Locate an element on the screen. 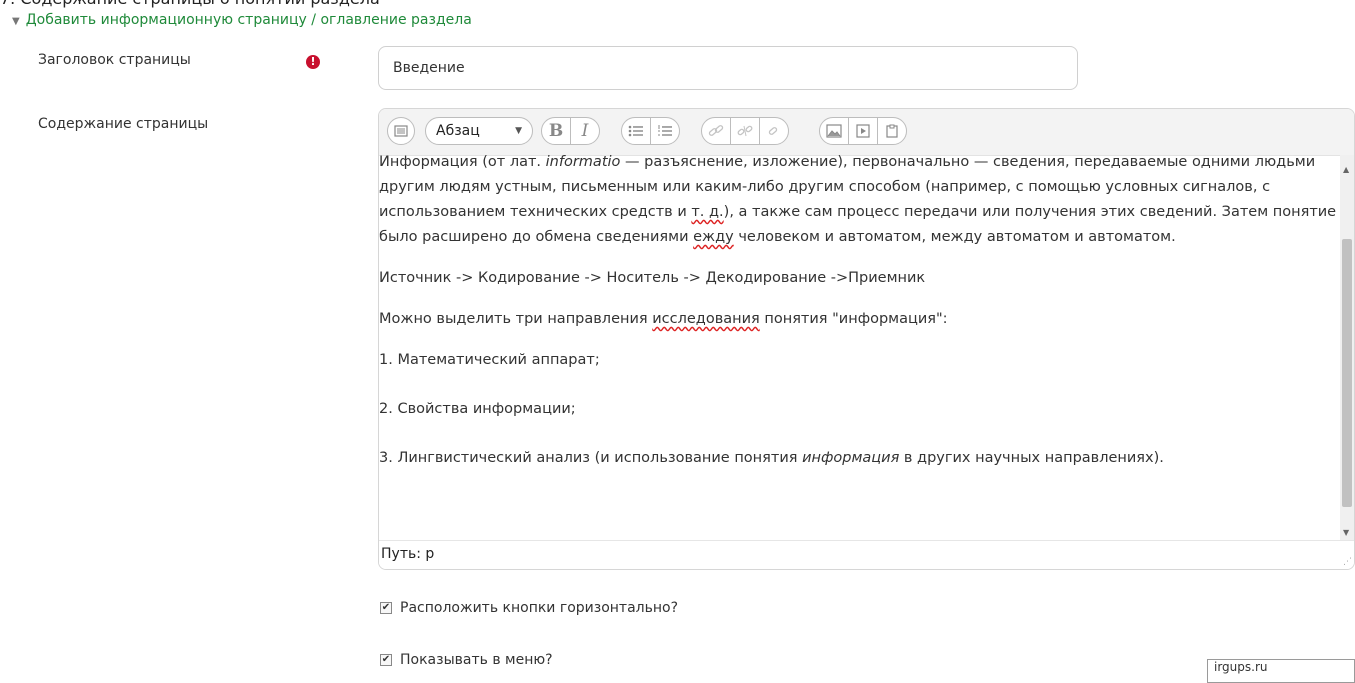 Image resolution: width=1355 pixels, height=683 pixels. editor-scrollbar: ▲ ▼ is located at coordinates (1347, 349).